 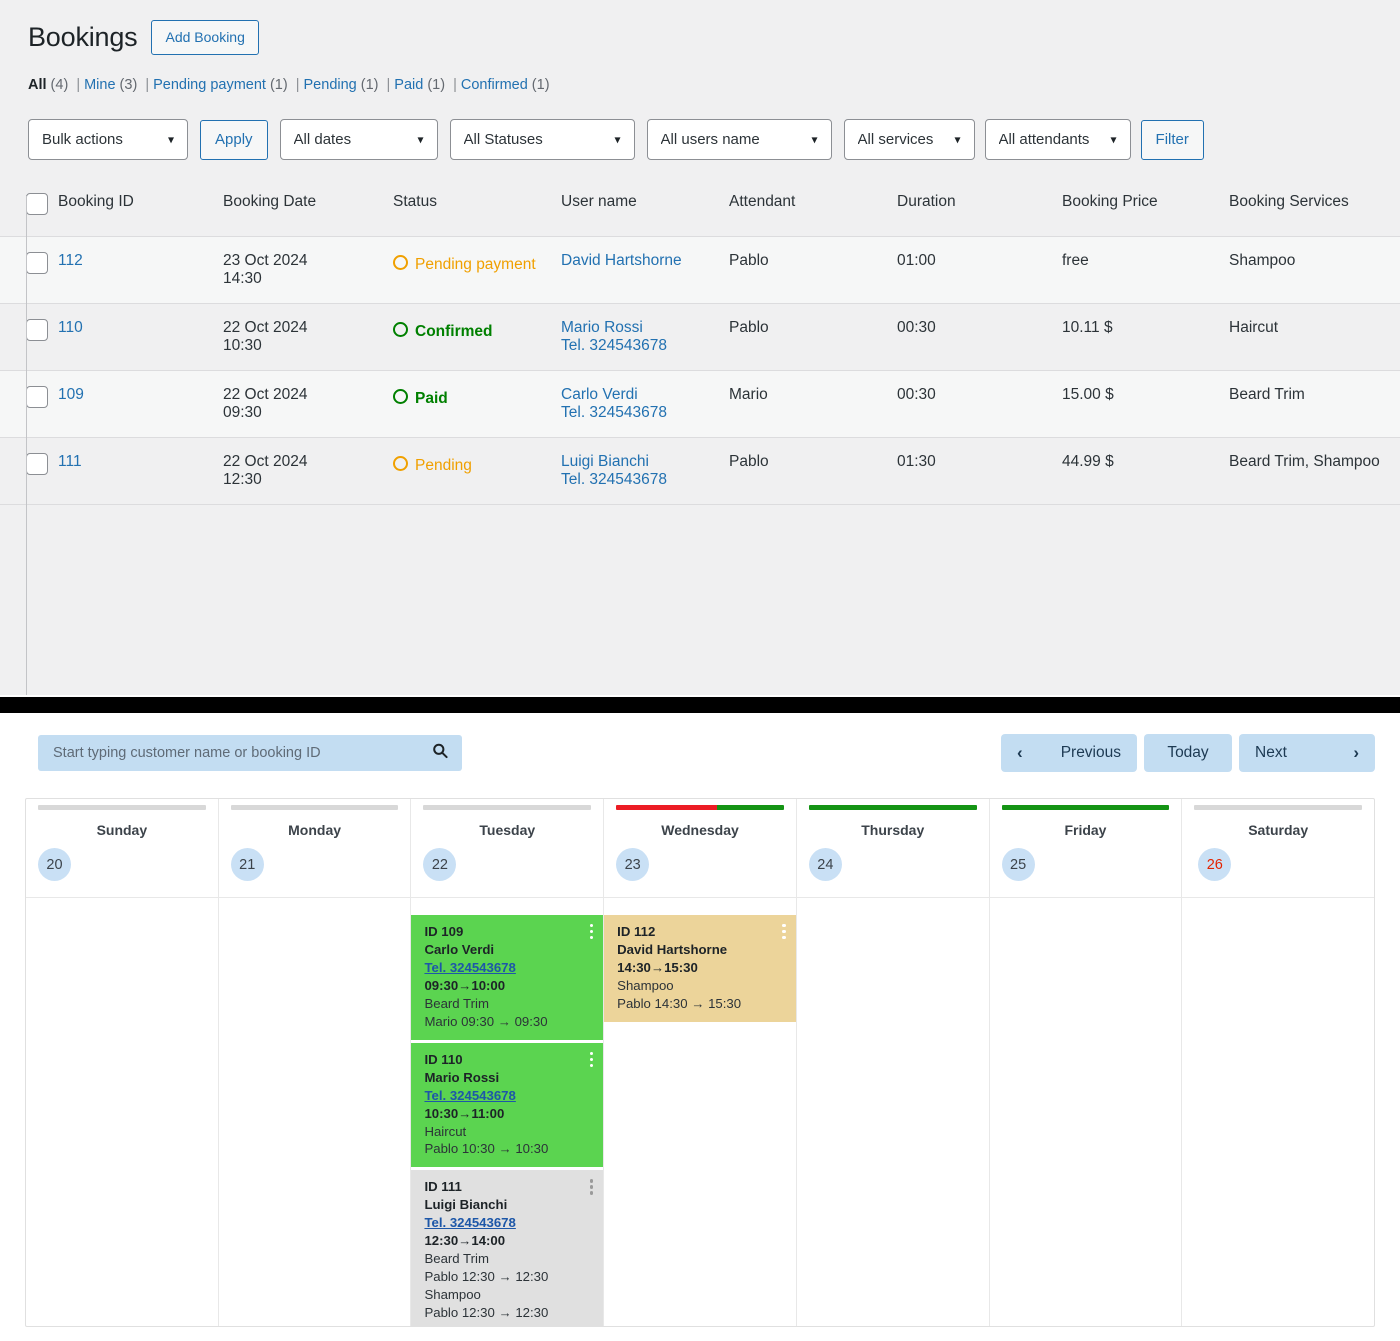 What do you see at coordinates (645, 208) in the screenshot?
I see `column-header-user-name: User name` at bounding box center [645, 208].